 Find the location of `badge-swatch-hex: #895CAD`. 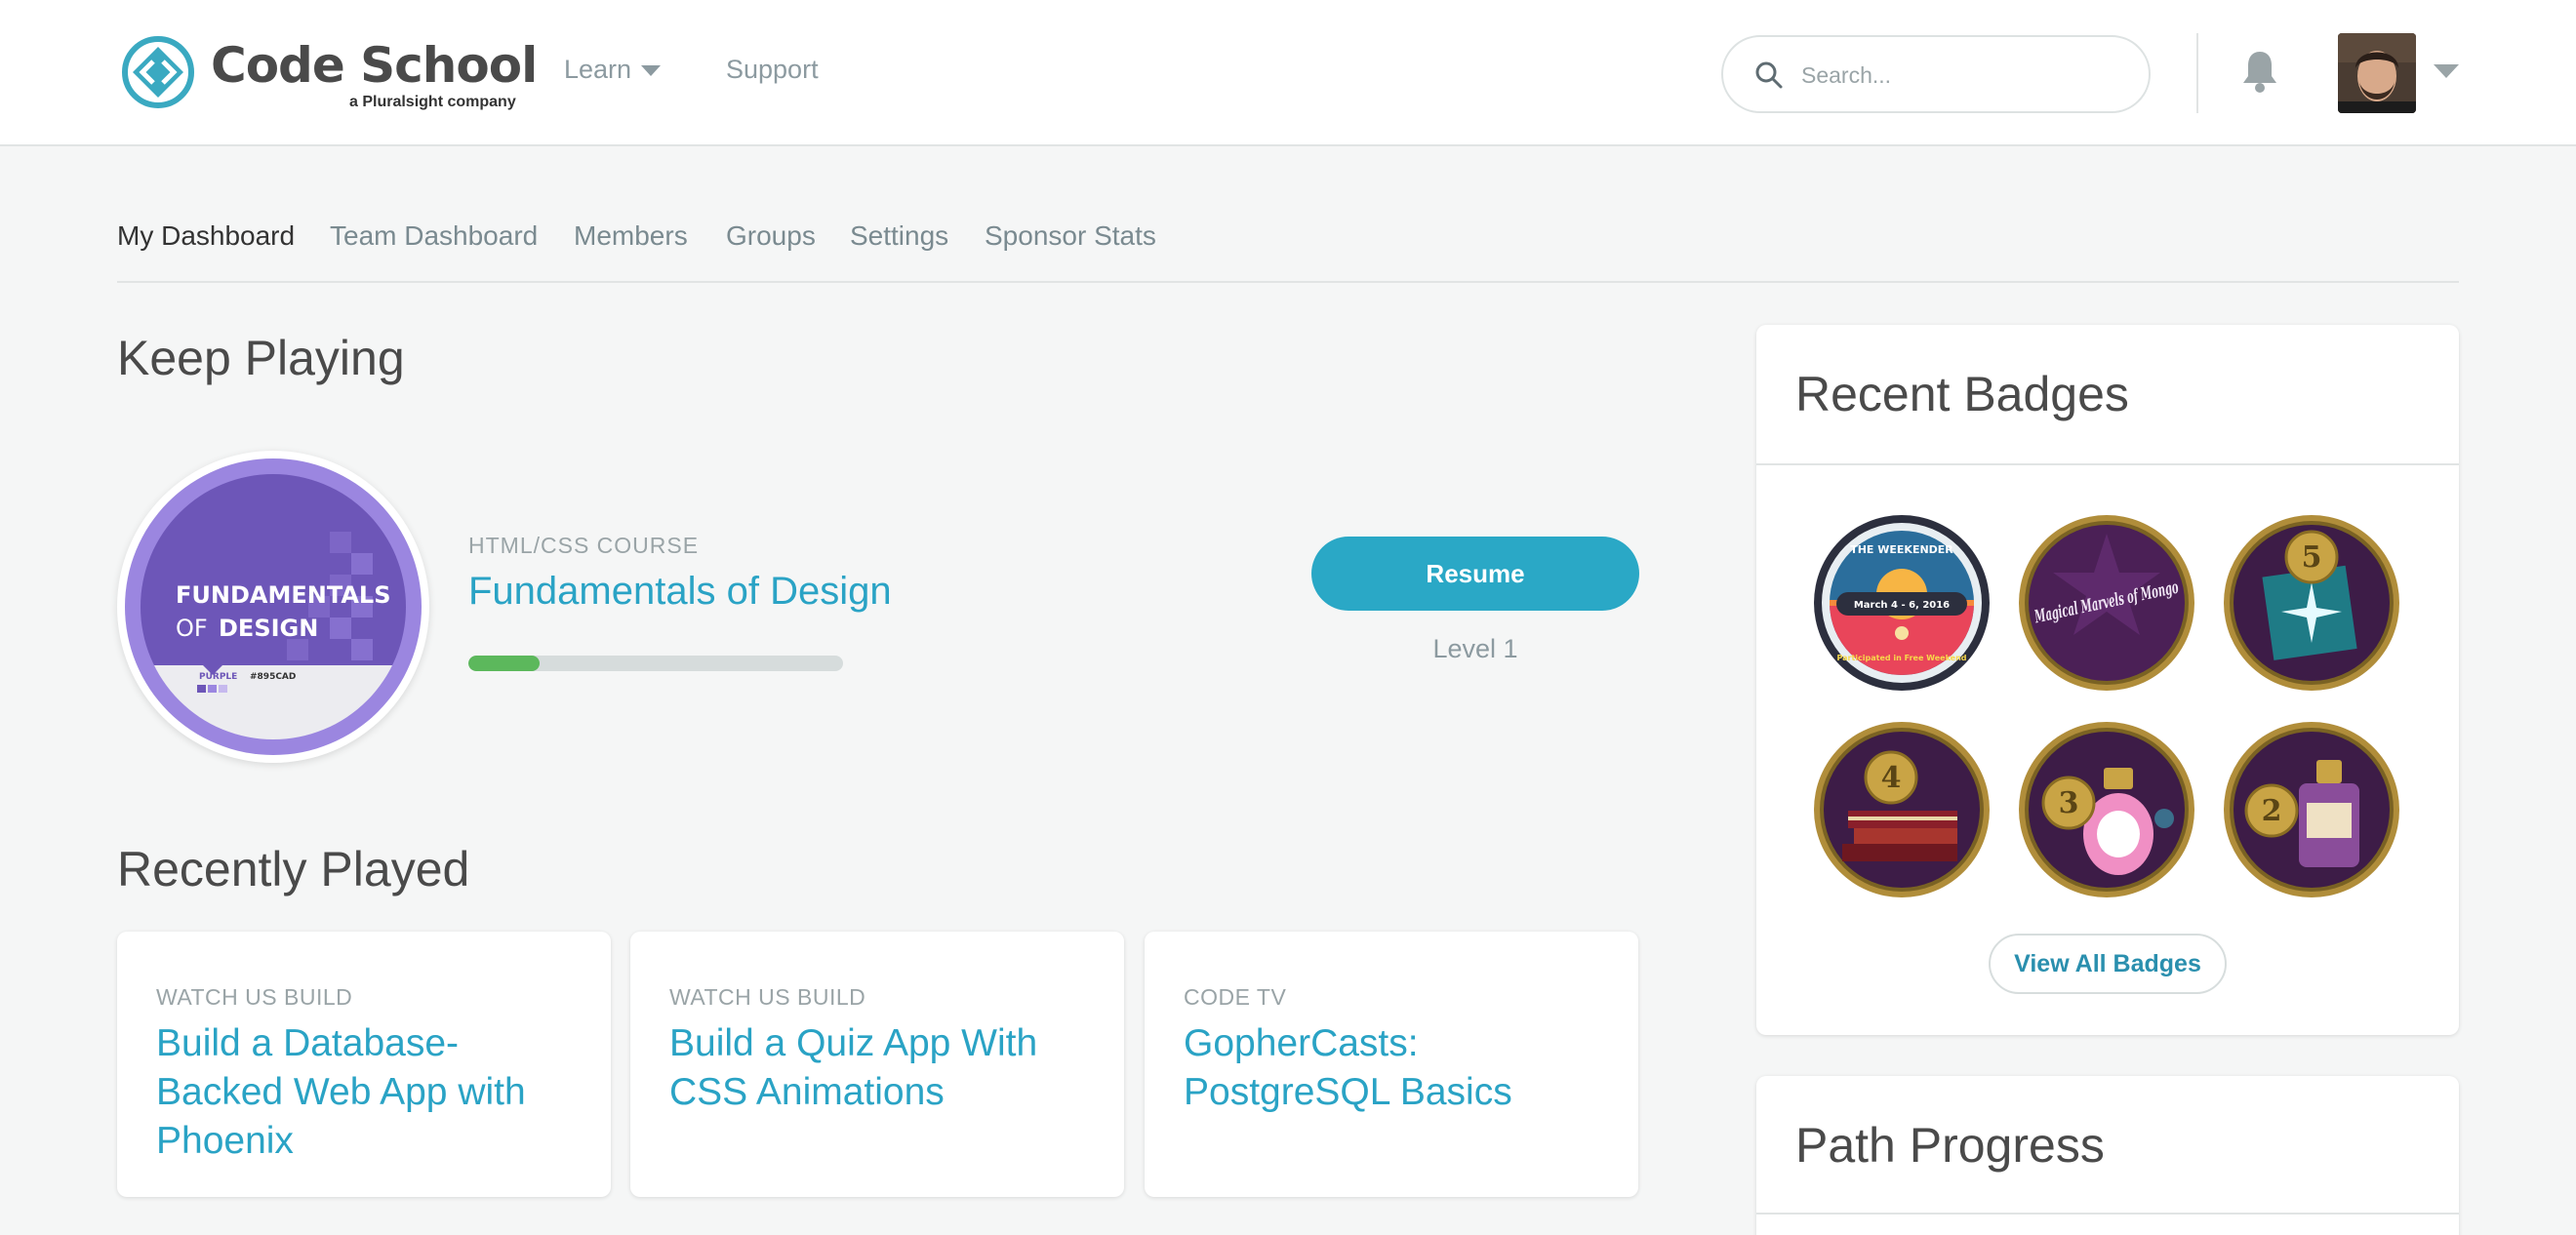

badge-swatch-hex: #895CAD is located at coordinates (273, 677).